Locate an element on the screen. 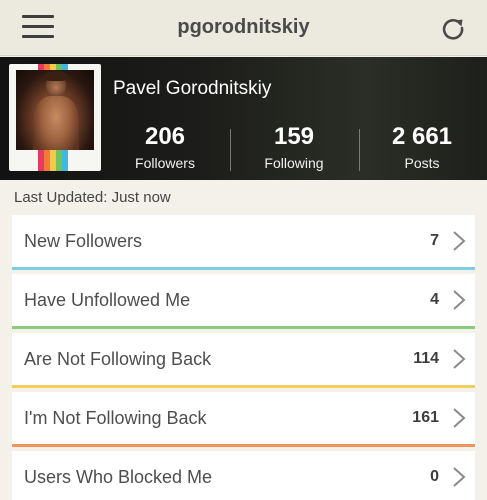  followers-count: 206 is located at coordinates (165, 136).